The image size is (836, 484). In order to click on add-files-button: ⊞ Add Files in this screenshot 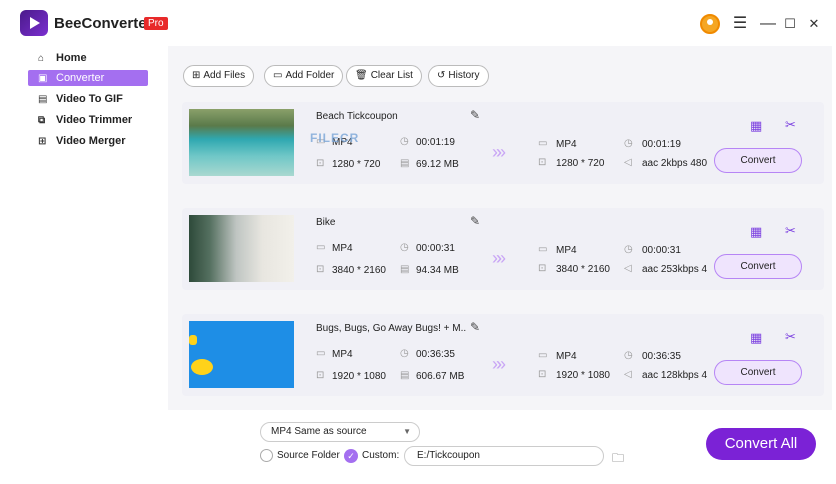, I will do `click(219, 76)`.